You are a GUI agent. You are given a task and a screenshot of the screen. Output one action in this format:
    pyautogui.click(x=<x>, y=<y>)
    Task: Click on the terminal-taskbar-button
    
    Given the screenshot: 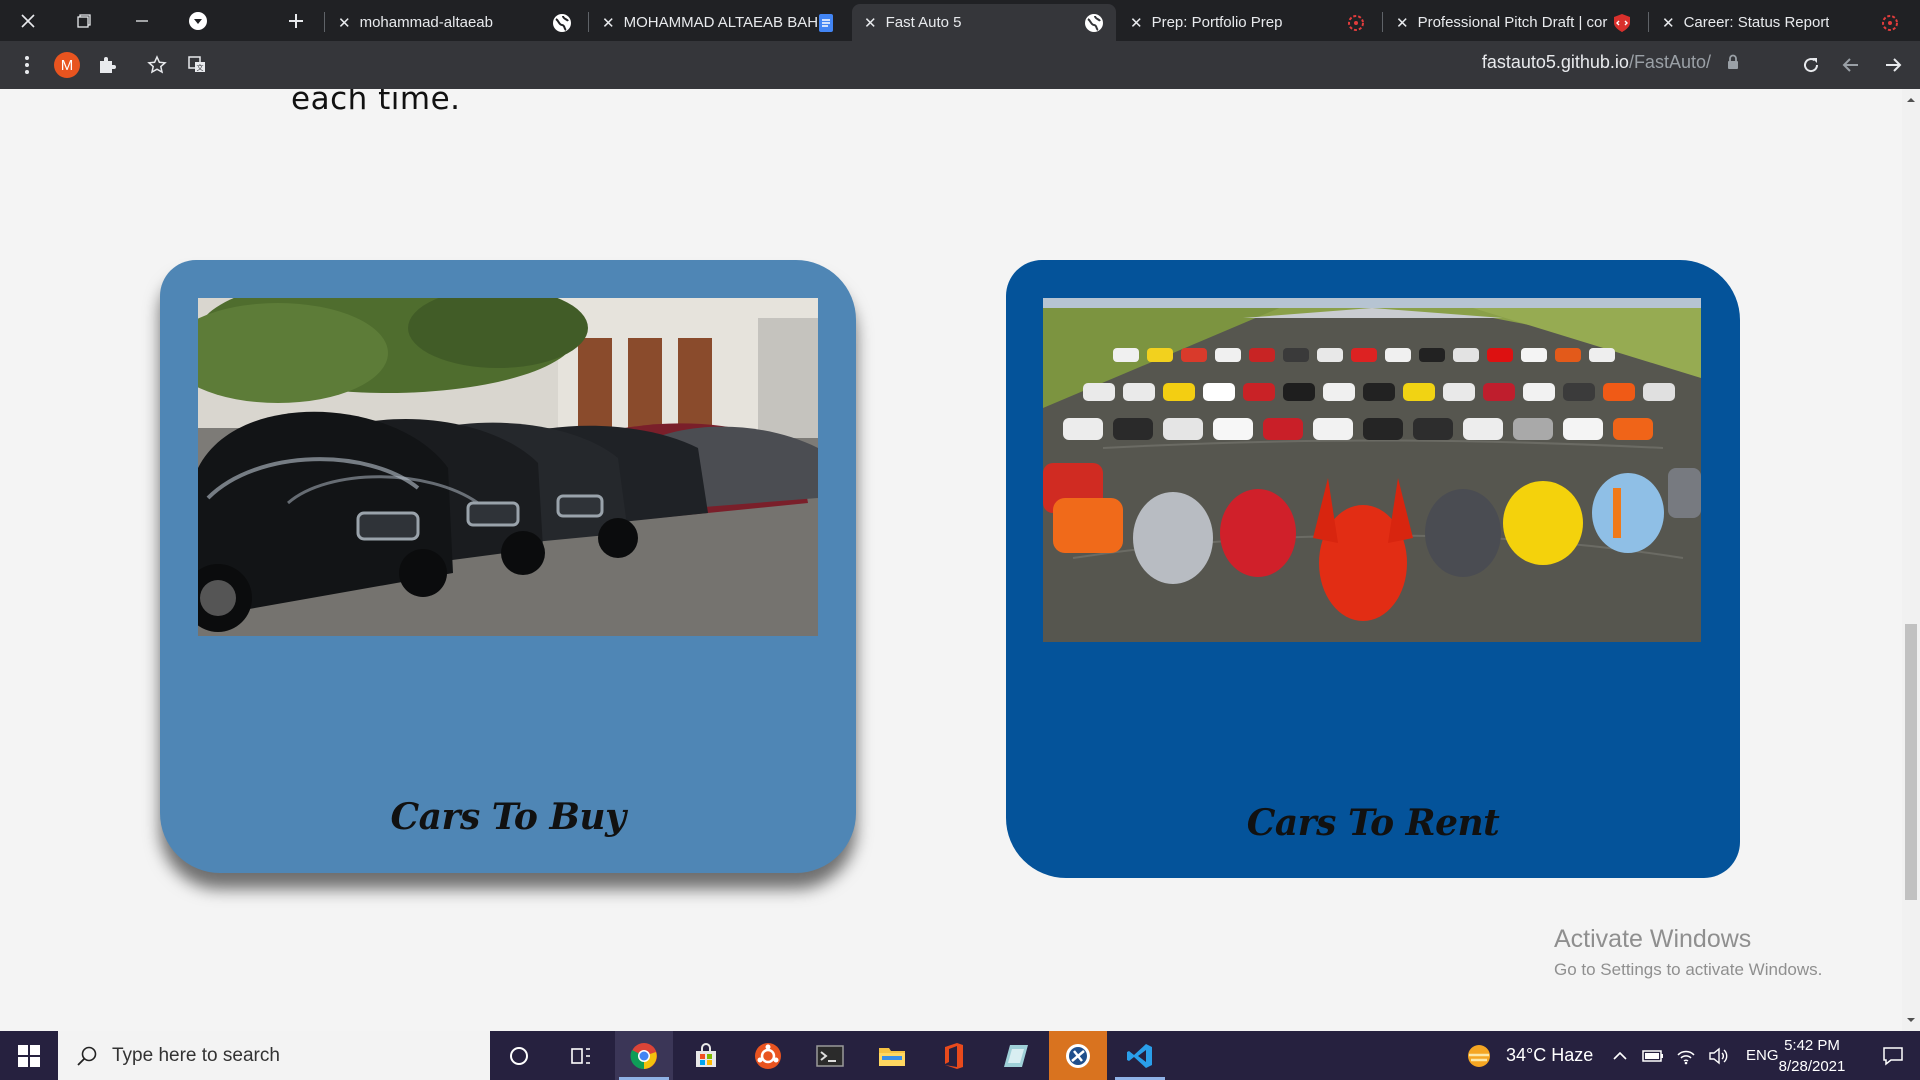 What is the action you would take?
    pyautogui.click(x=830, y=1055)
    